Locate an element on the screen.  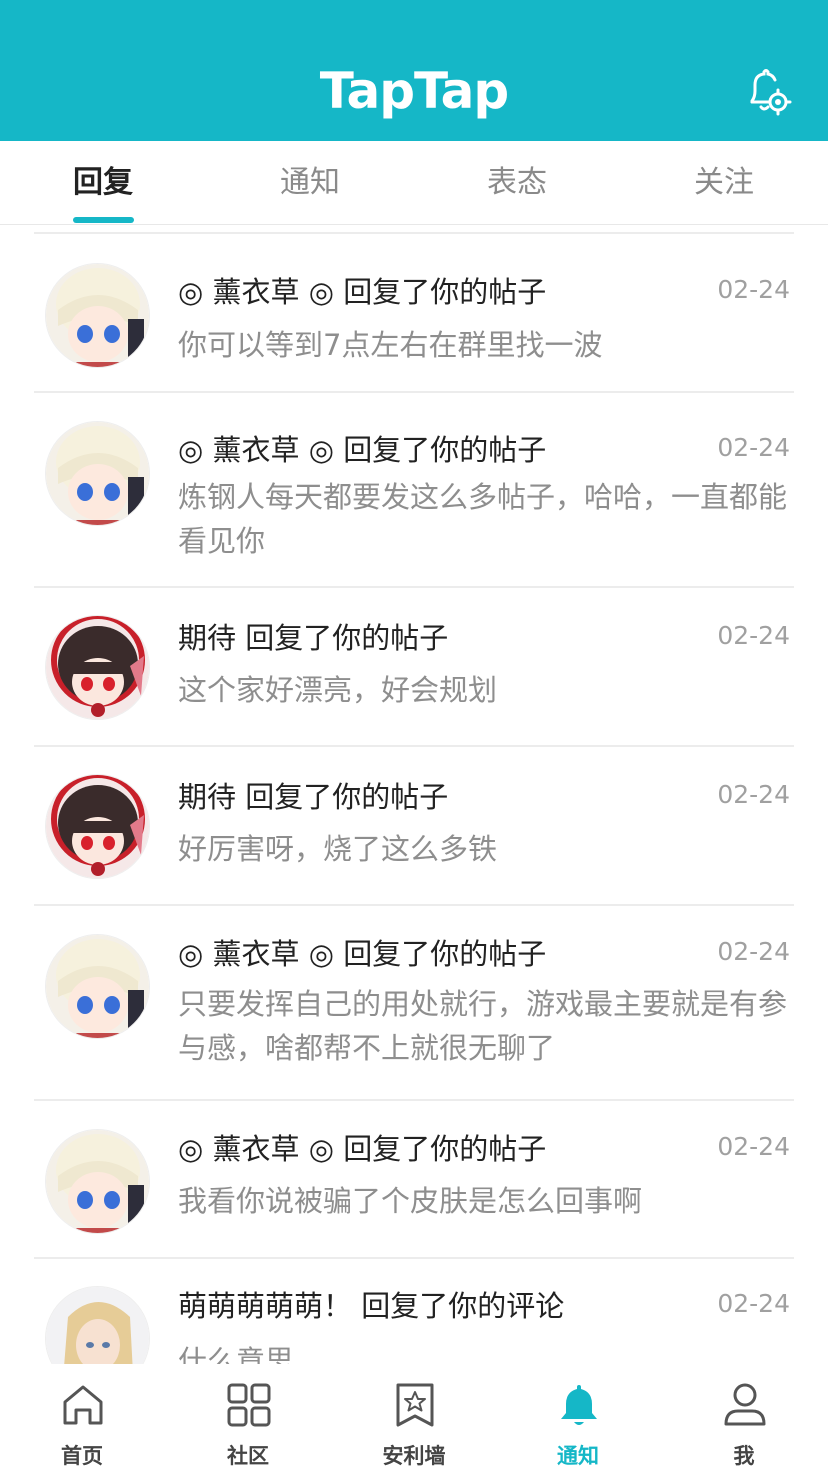
grid-icon is located at coordinates (249, 1405).